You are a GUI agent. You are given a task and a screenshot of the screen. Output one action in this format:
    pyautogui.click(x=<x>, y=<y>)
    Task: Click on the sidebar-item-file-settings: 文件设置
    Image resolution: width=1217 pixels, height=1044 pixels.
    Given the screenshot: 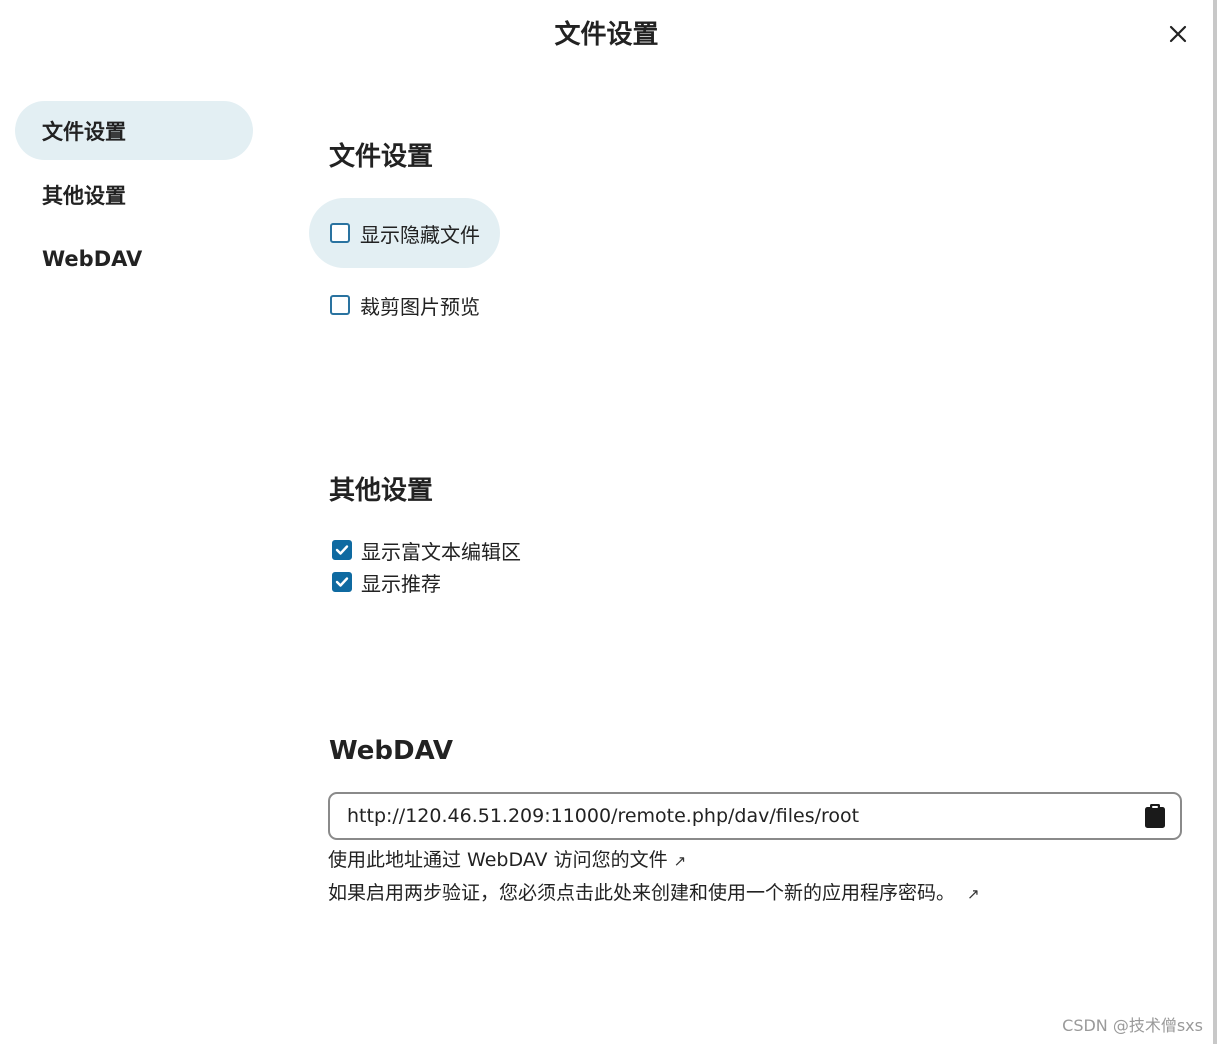 What is the action you would take?
    pyautogui.click(x=134, y=130)
    